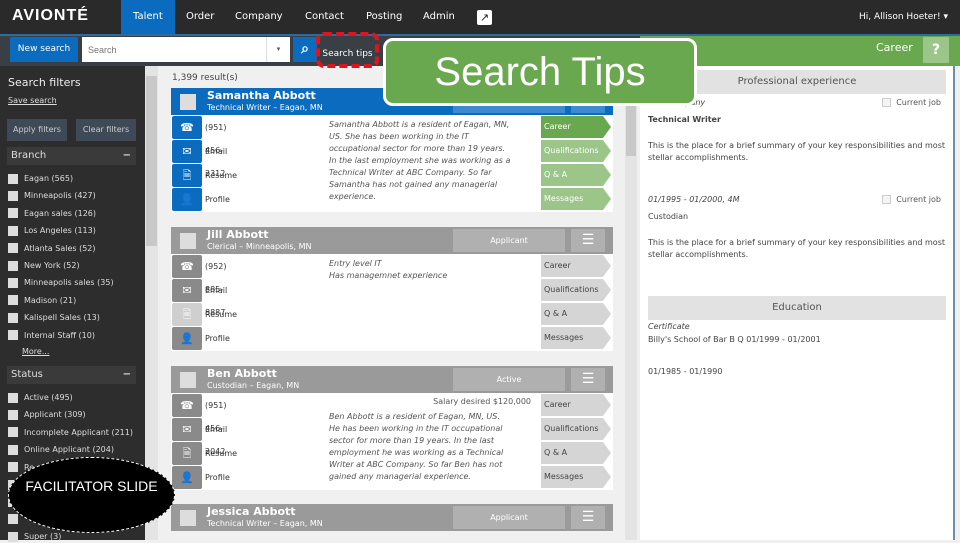 The image size is (960, 543). Describe the element at coordinates (174, 49) in the screenshot. I see `search-input` at that location.